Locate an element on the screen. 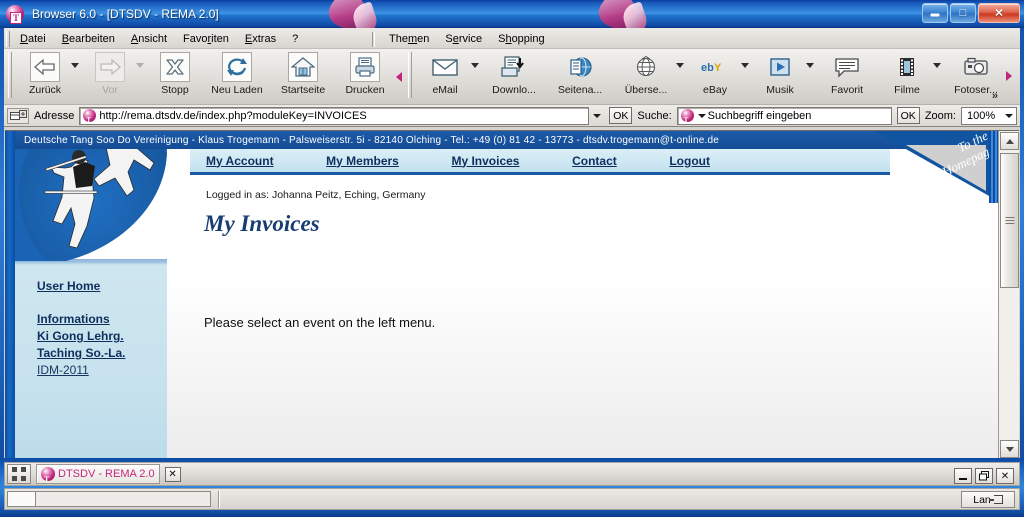 This screenshot has height=517, width=1024. favorite-button: Favorit is located at coordinates (847, 76).